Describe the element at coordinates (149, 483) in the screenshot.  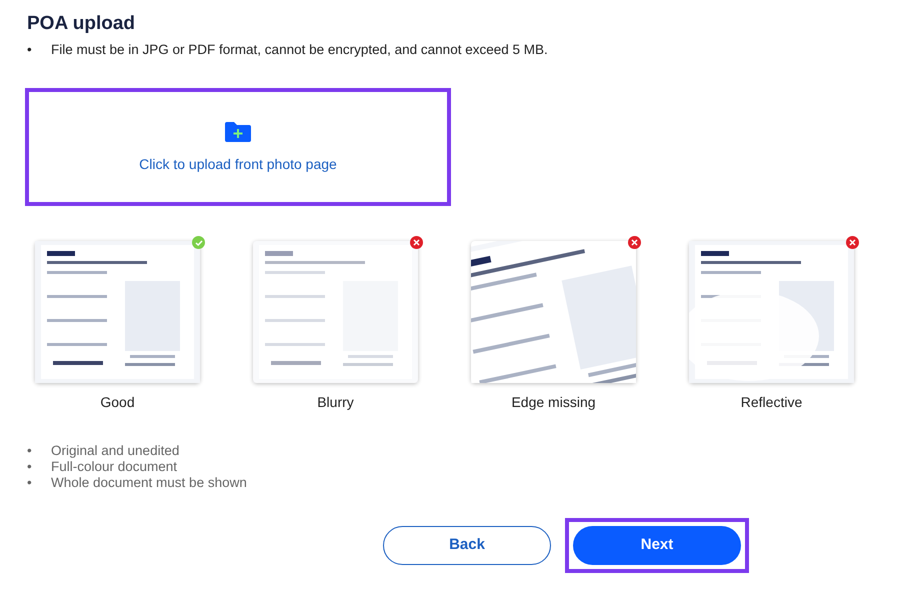
I see `checklist-item: Whole document must be shown` at that location.